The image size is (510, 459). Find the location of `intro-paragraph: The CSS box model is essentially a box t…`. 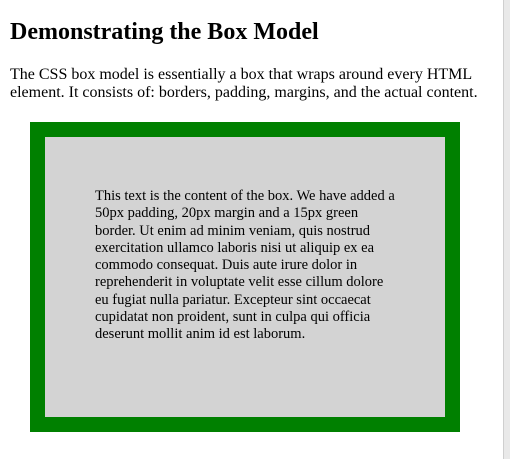

intro-paragraph: The CSS box model is essentially a box t… is located at coordinates (244, 83).